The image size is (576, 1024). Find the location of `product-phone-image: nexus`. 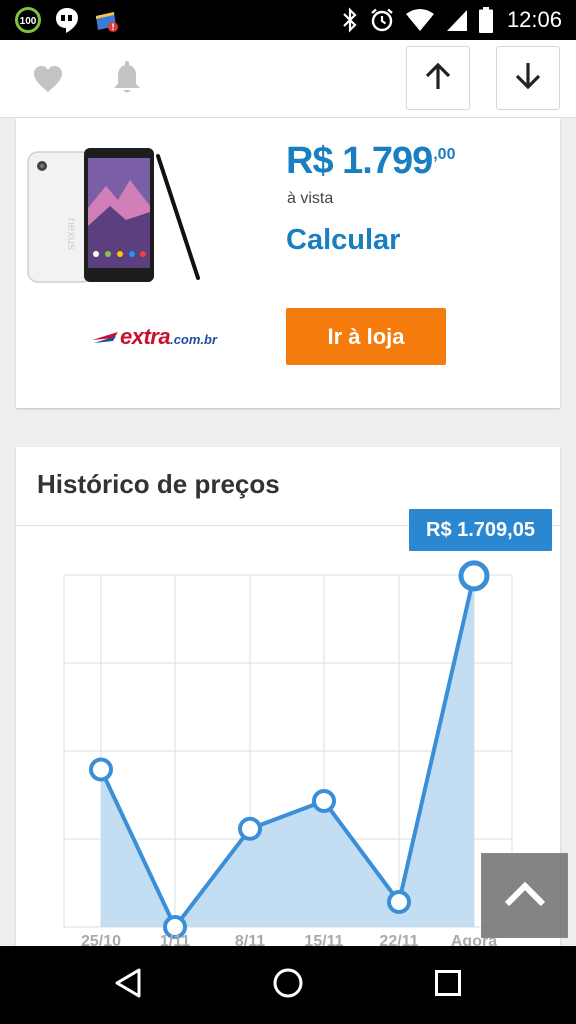

product-phone-image: nexus is located at coordinates (116, 218).